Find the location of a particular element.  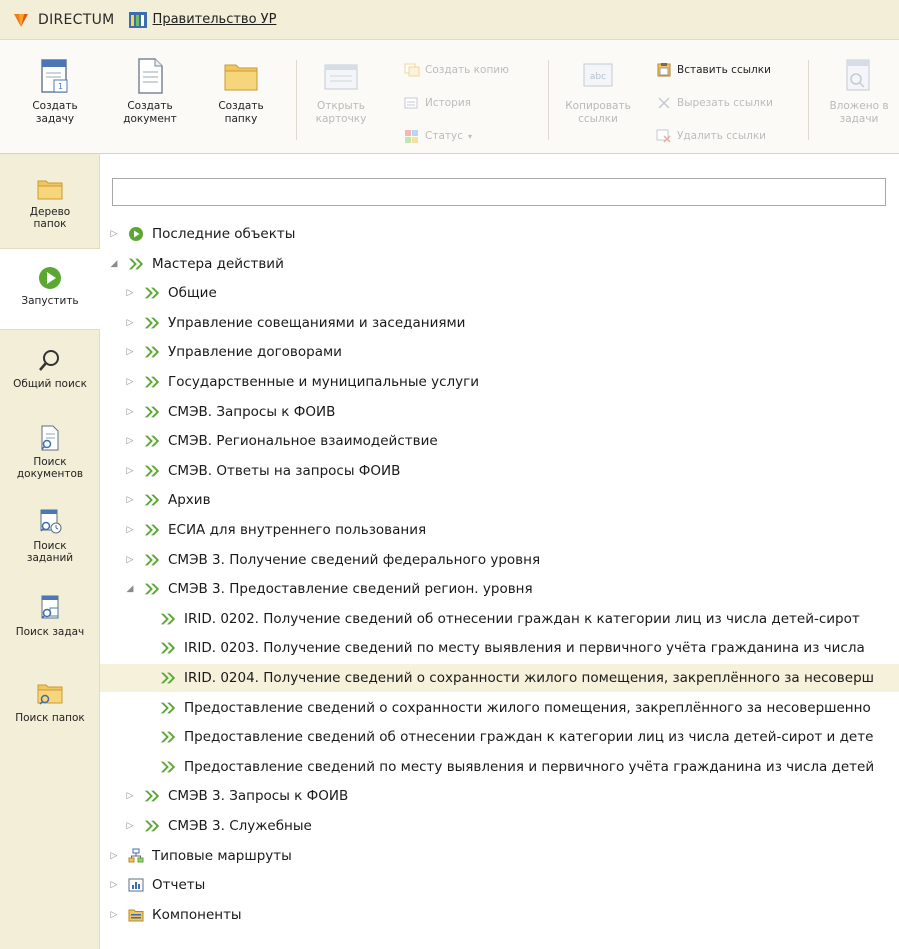

create-task-label-1: Создать is located at coordinates (55, 106).